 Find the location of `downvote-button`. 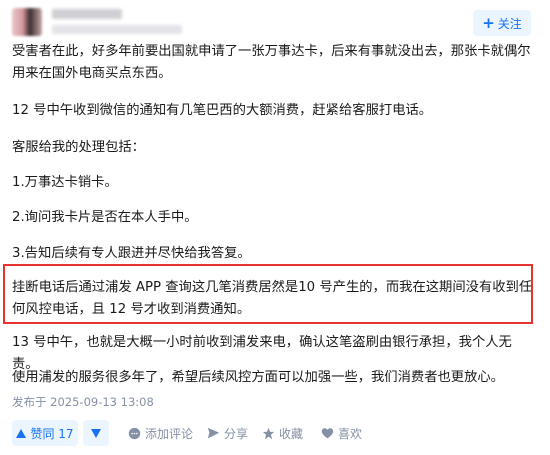

downvote-button is located at coordinates (96, 433).